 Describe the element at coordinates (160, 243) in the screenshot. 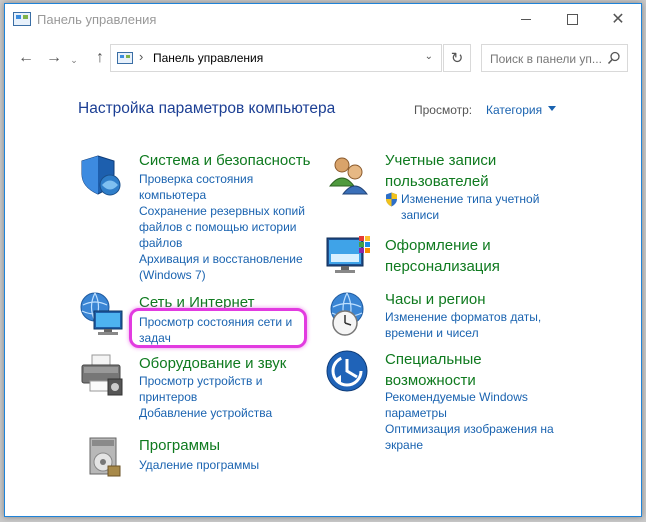

I see `link-backup-history: файлов` at that location.